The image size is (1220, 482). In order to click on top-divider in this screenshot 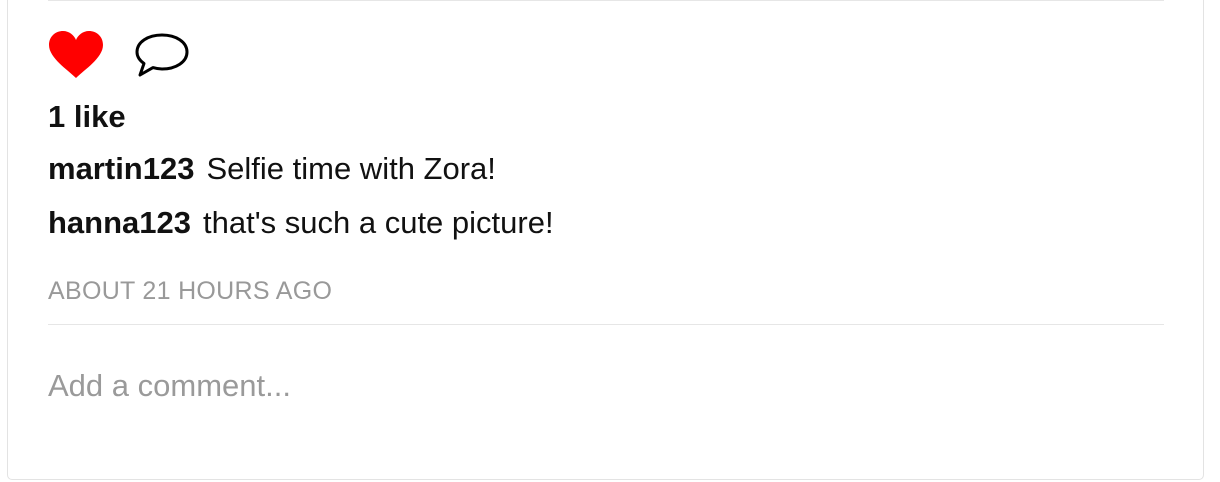, I will do `click(606, 0)`.